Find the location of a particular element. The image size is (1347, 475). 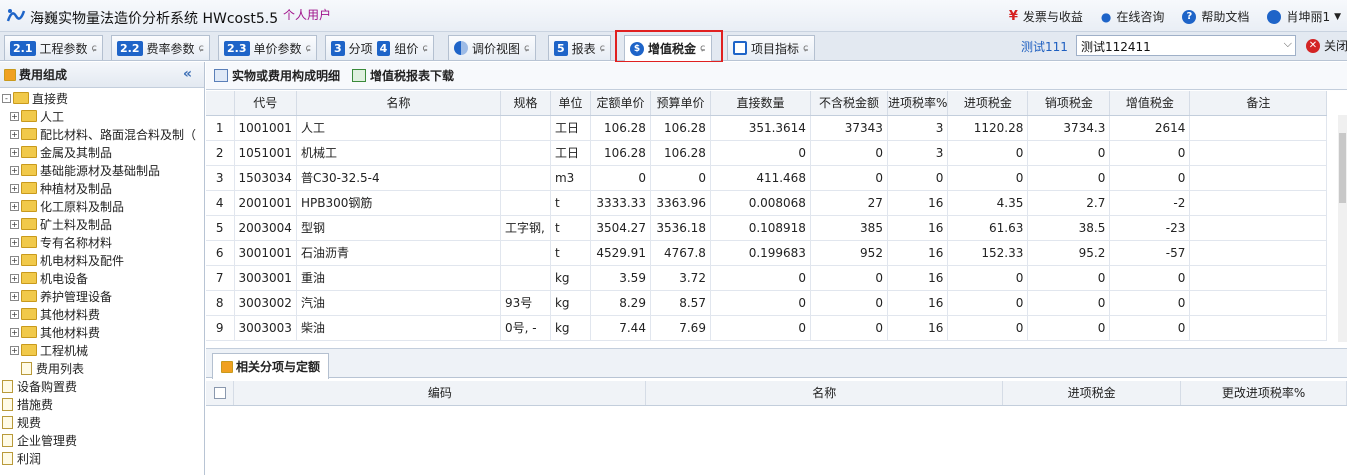

table-cell: 3 is located at coordinates (918, 153).